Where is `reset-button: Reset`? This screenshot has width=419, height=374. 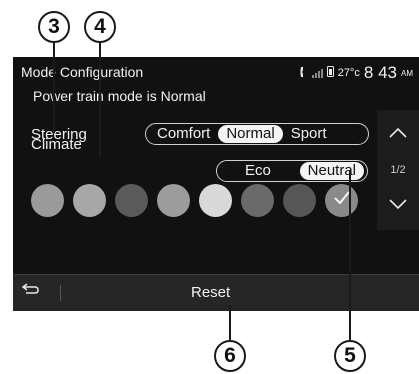 reset-button: Reset is located at coordinates (210, 292).